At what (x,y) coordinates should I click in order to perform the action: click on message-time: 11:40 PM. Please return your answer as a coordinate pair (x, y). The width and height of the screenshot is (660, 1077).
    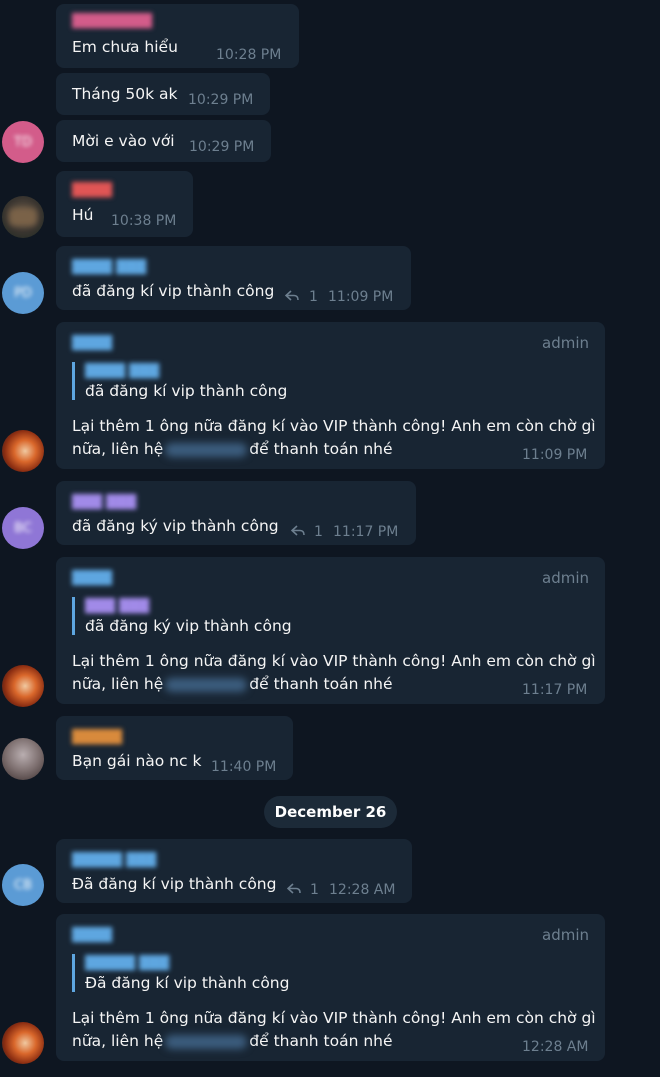
    Looking at the image, I should click on (244, 767).